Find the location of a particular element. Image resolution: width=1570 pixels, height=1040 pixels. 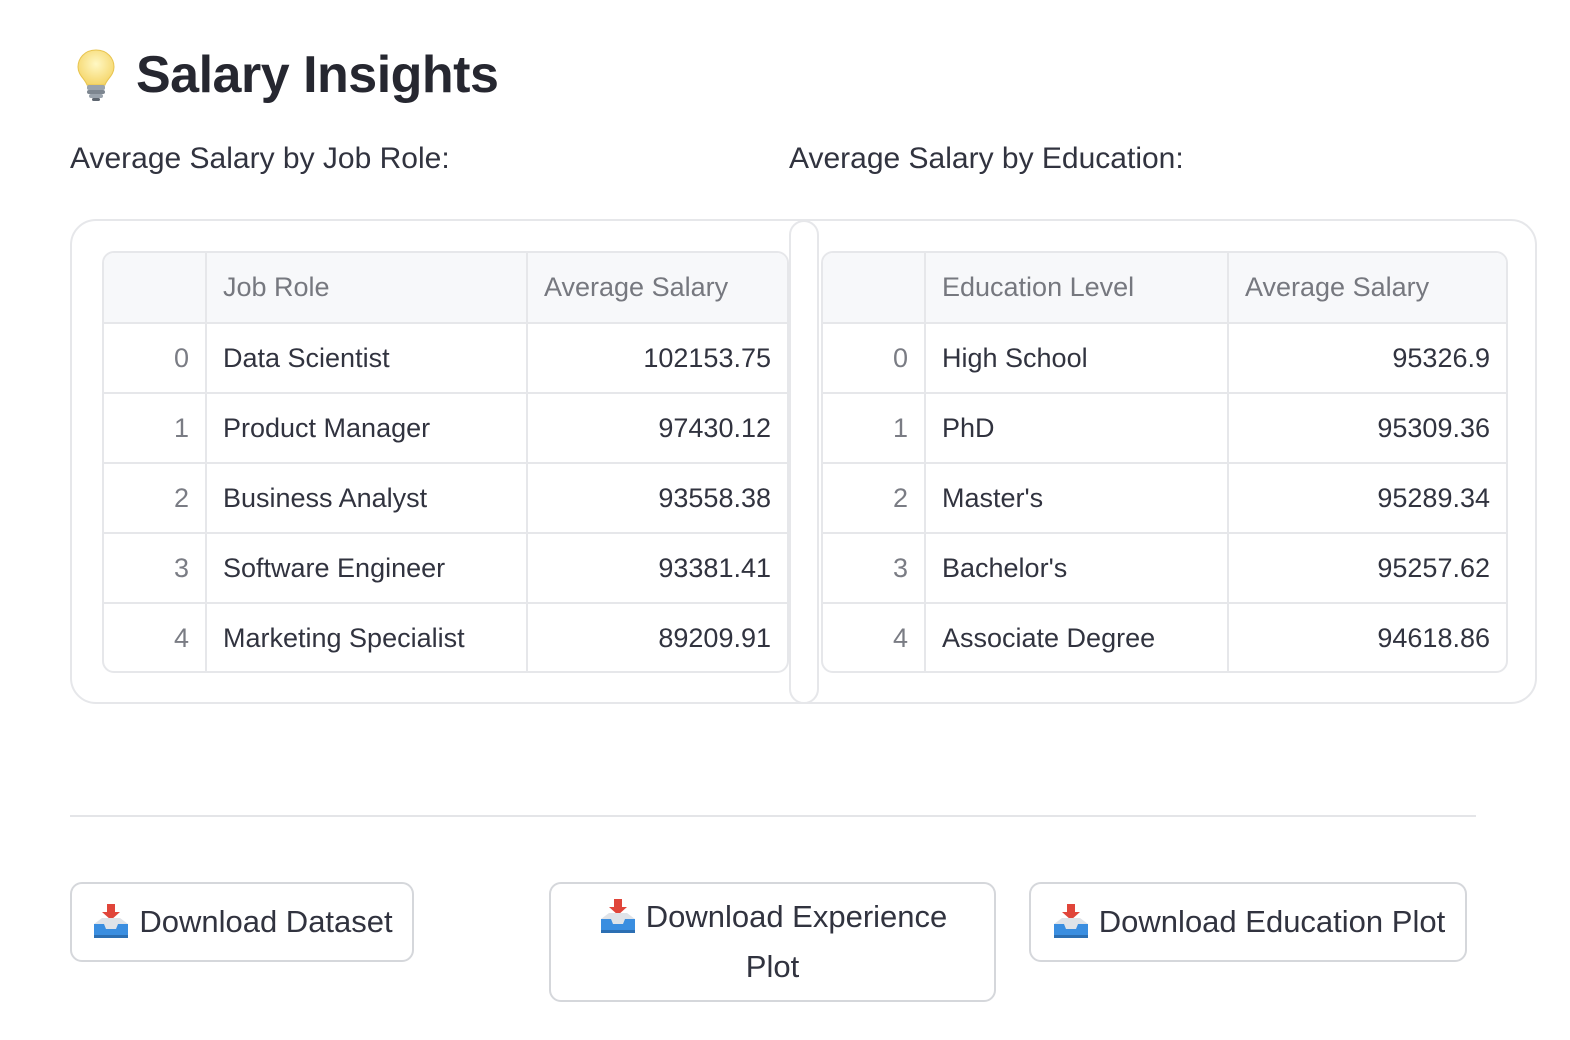

button-label: Download Education Plot is located at coordinates (1272, 921).